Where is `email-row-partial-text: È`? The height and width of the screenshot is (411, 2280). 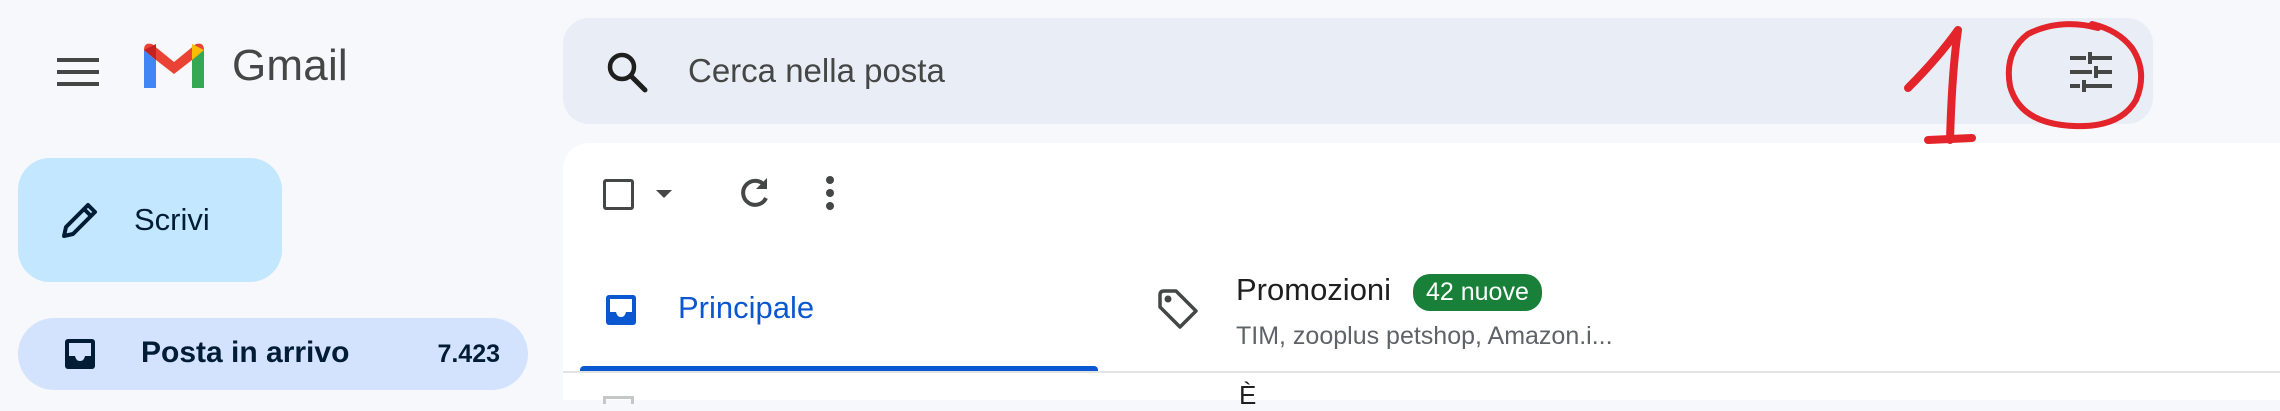
email-row-partial-text: È is located at coordinates (1248, 395).